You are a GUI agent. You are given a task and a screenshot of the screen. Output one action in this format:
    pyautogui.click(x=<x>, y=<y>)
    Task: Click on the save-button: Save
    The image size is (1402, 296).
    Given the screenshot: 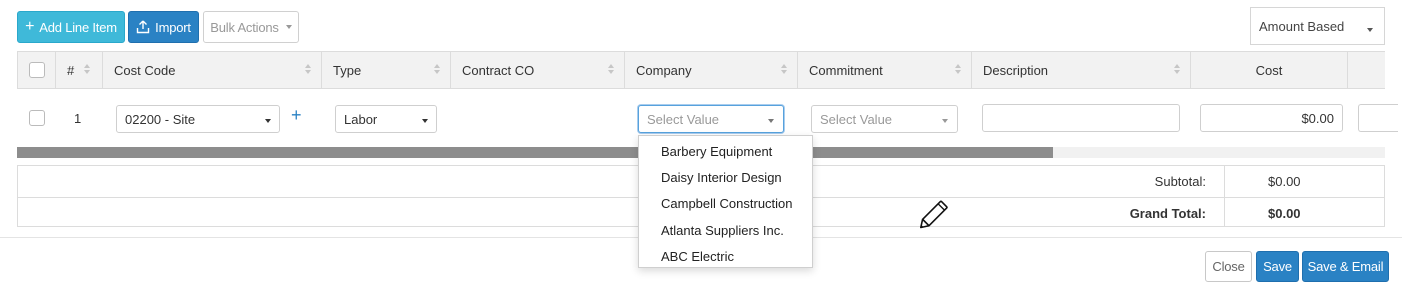 What is the action you would take?
    pyautogui.click(x=1277, y=266)
    